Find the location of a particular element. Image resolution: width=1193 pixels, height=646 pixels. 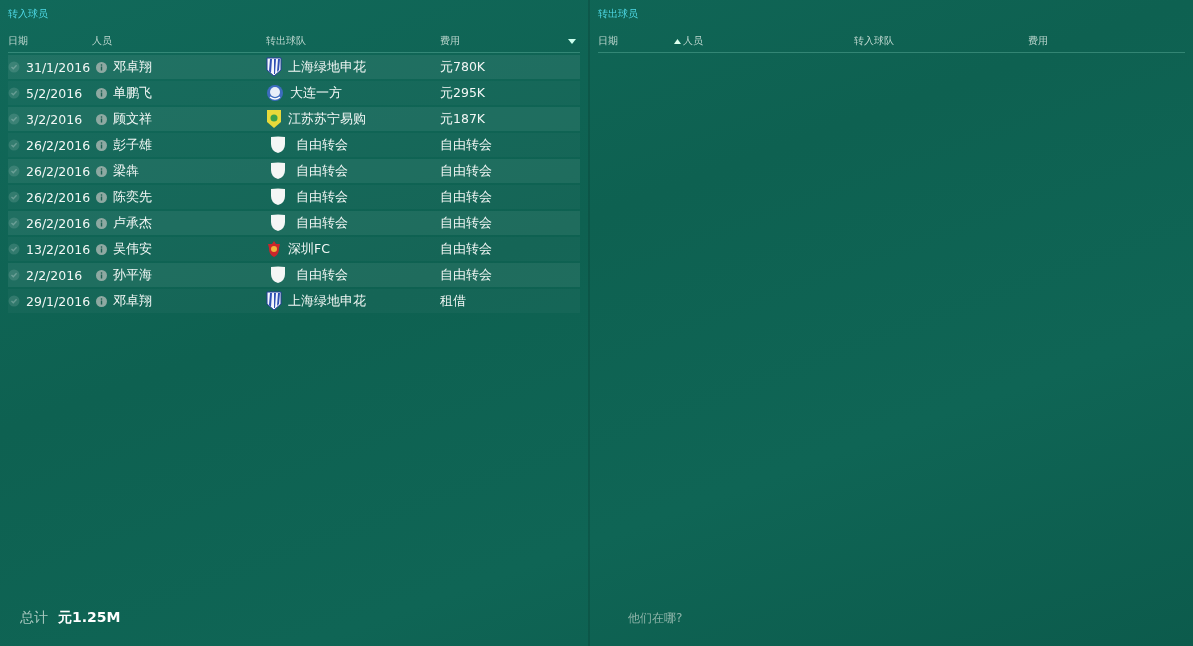

fee-text: 元780K is located at coordinates (463, 67).